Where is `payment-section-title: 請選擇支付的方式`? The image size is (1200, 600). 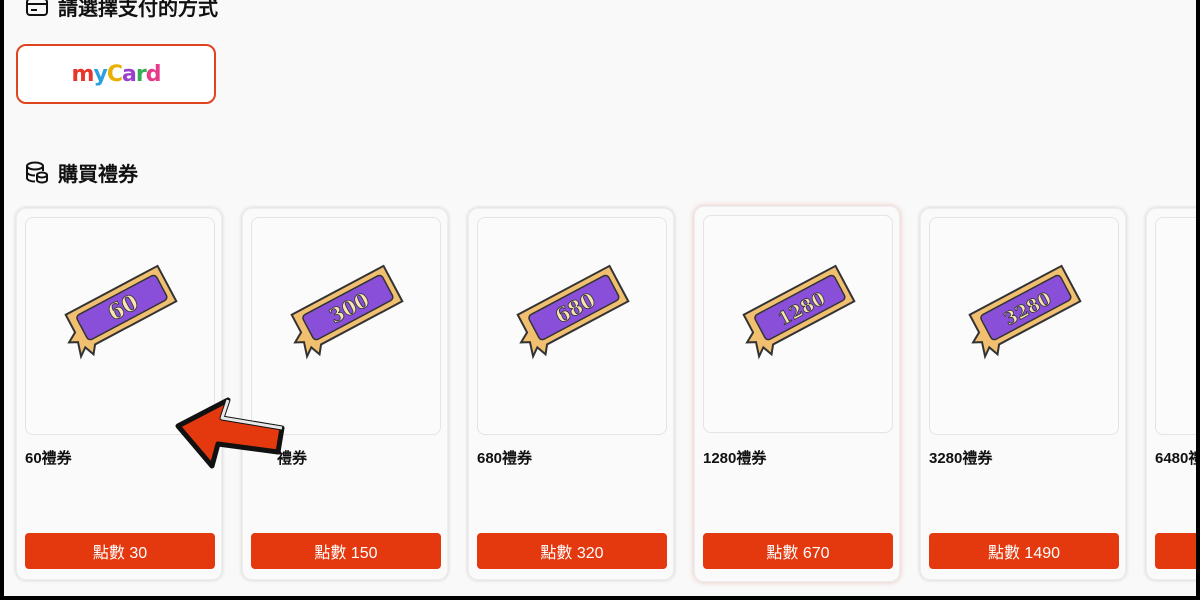 payment-section-title: 請選擇支付的方式 is located at coordinates (121, 10).